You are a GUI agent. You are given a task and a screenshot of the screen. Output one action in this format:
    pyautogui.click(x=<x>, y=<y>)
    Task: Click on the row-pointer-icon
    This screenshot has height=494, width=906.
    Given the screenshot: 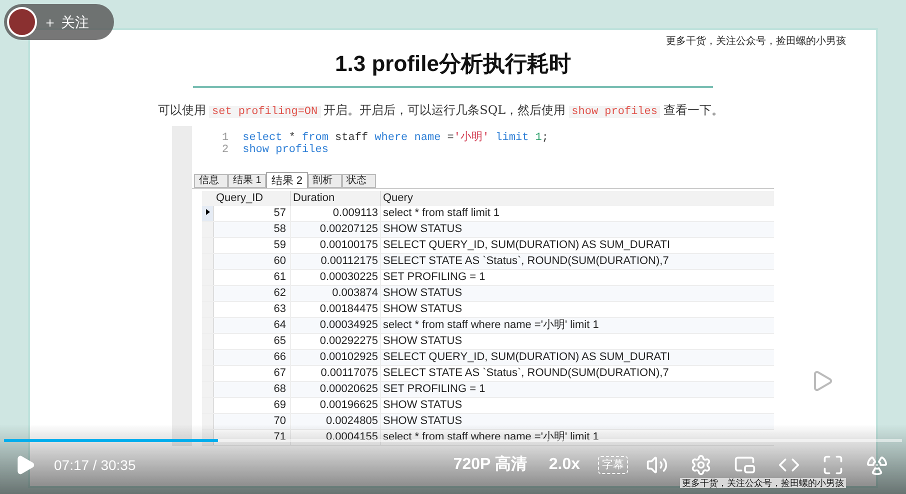 What is the action you would take?
    pyautogui.click(x=208, y=212)
    